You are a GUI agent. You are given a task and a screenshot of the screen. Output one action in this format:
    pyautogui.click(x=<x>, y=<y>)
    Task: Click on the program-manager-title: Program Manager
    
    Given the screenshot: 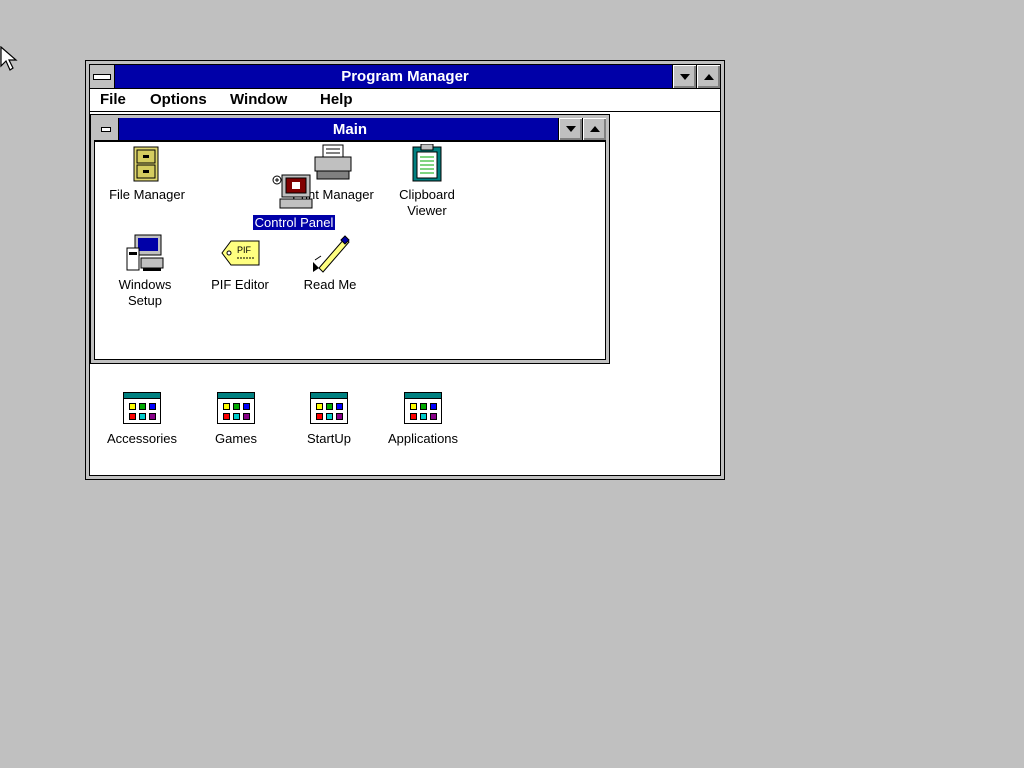 What is the action you would take?
    pyautogui.click(x=405, y=76)
    